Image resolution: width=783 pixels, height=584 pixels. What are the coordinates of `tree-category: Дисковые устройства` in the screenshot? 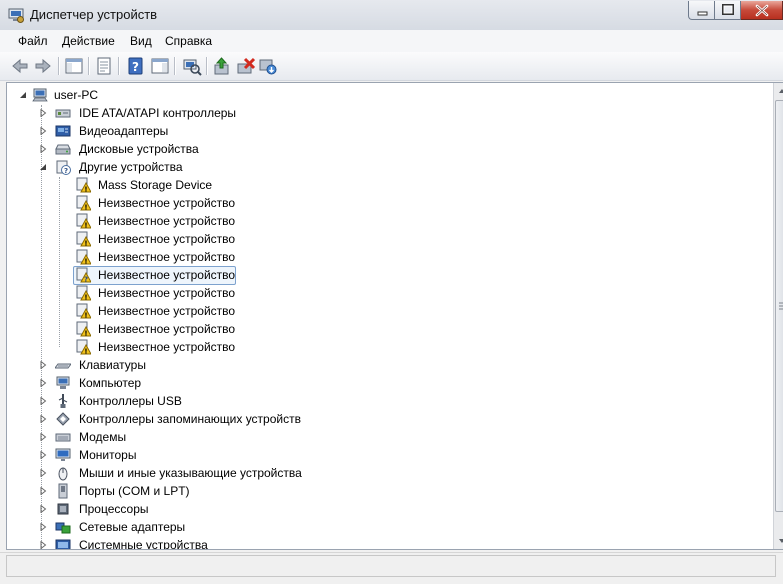 It's located at (199, 149).